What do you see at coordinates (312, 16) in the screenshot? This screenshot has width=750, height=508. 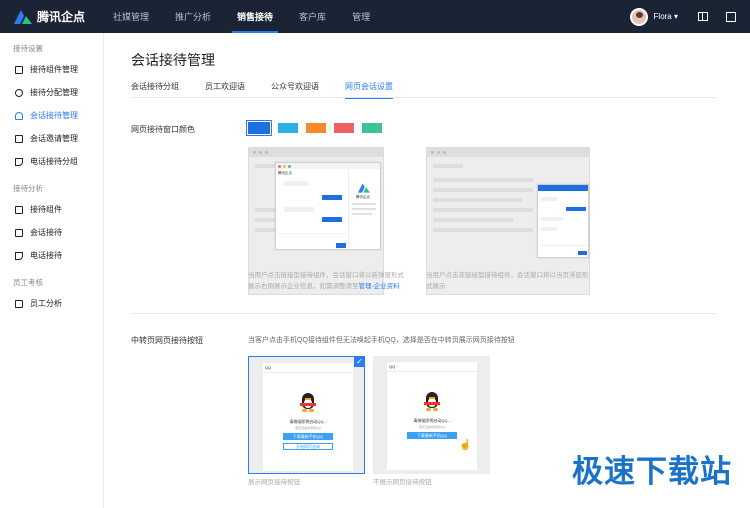 I see `topnav-item-customers: 客户库` at bounding box center [312, 16].